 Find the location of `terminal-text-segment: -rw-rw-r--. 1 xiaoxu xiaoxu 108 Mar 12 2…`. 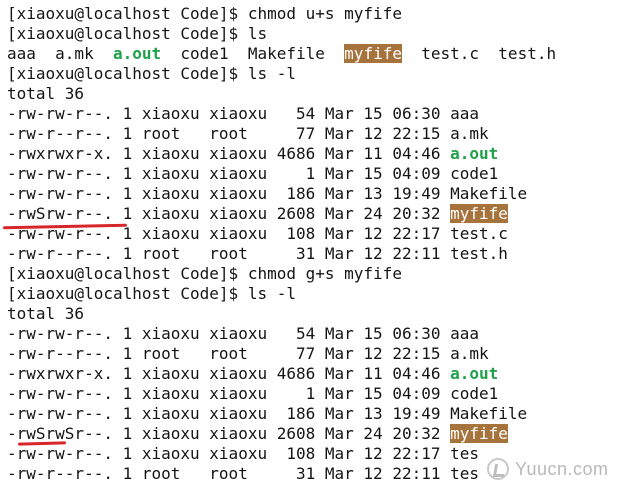

terminal-text-segment: -rw-rw-r--. 1 xiaoxu xiaoxu 108 Mar 12 2… is located at coordinates (243, 453).